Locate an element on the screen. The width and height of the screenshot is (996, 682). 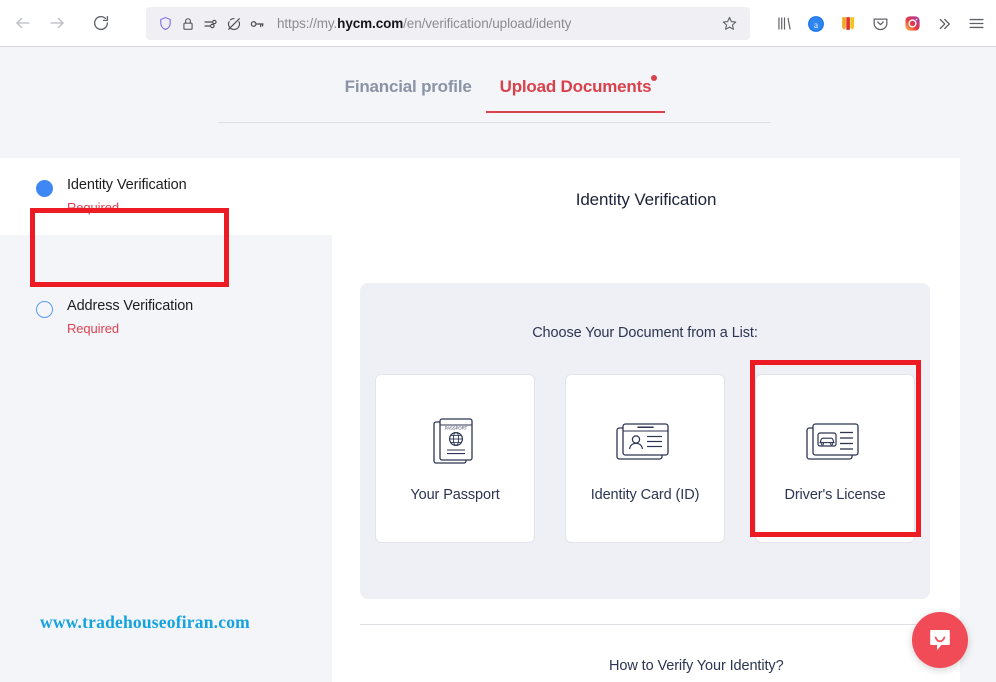
cookie-blocked-icon is located at coordinates (234, 24).